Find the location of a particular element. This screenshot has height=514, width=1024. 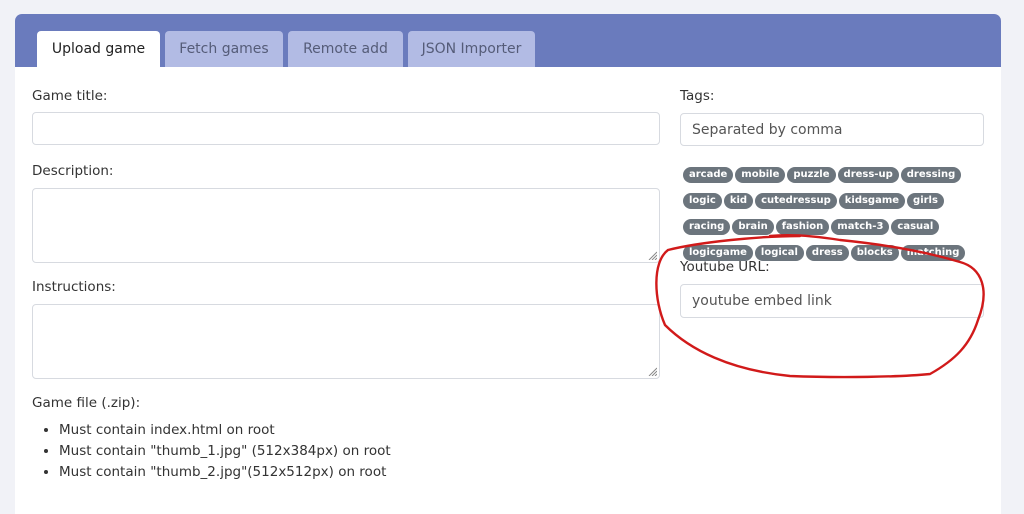

tab-fetch-games: Fetch games is located at coordinates (224, 49).